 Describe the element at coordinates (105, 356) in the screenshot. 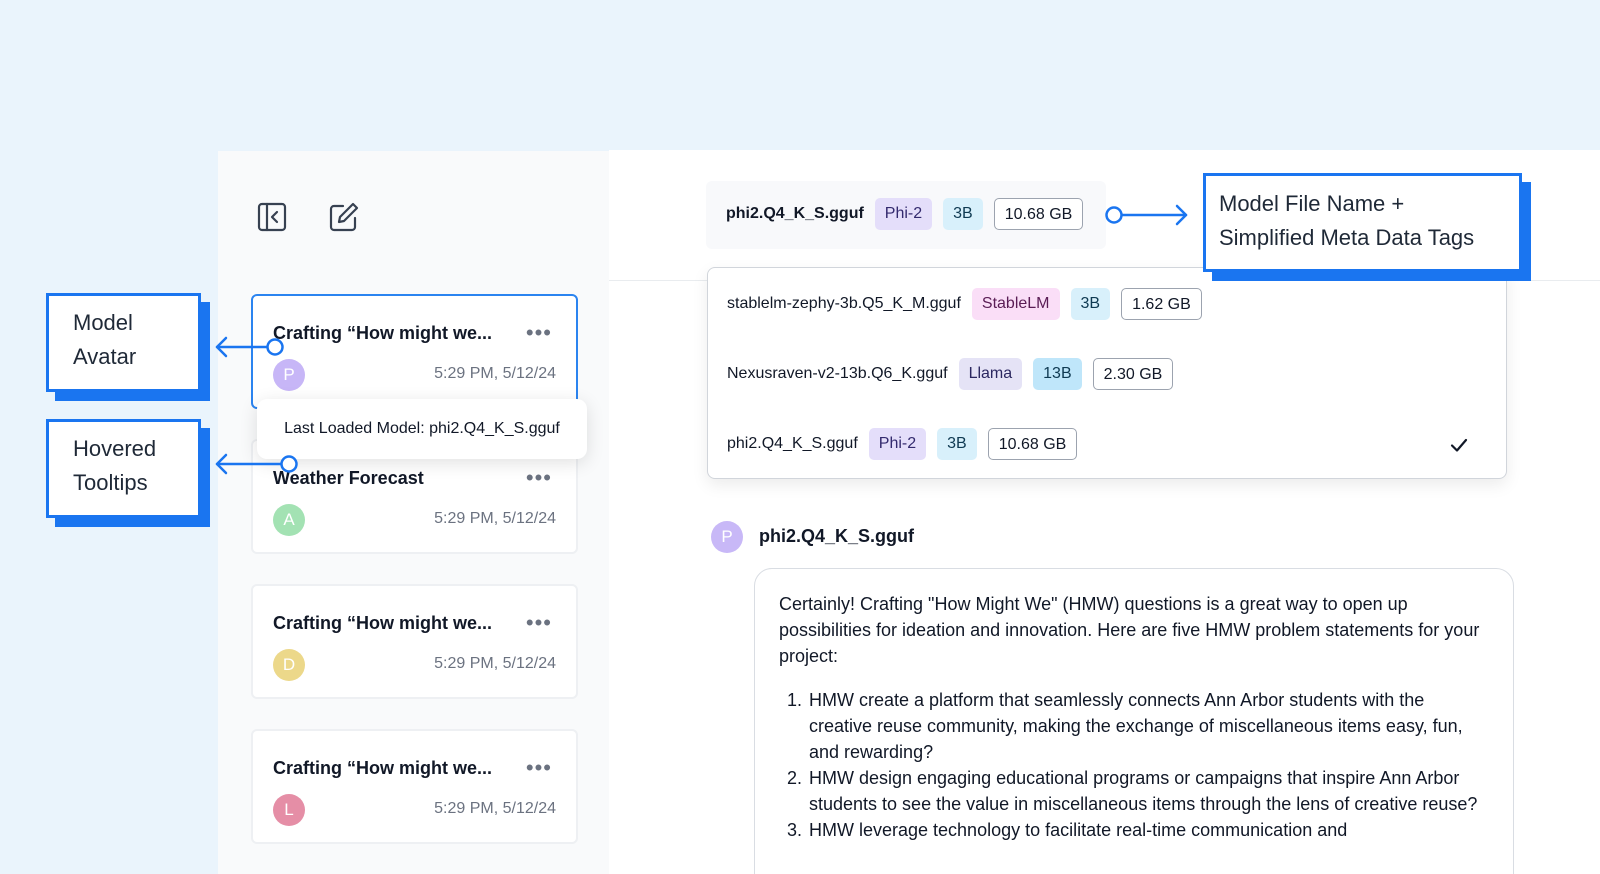

I see `callout-line: Avatar` at that location.